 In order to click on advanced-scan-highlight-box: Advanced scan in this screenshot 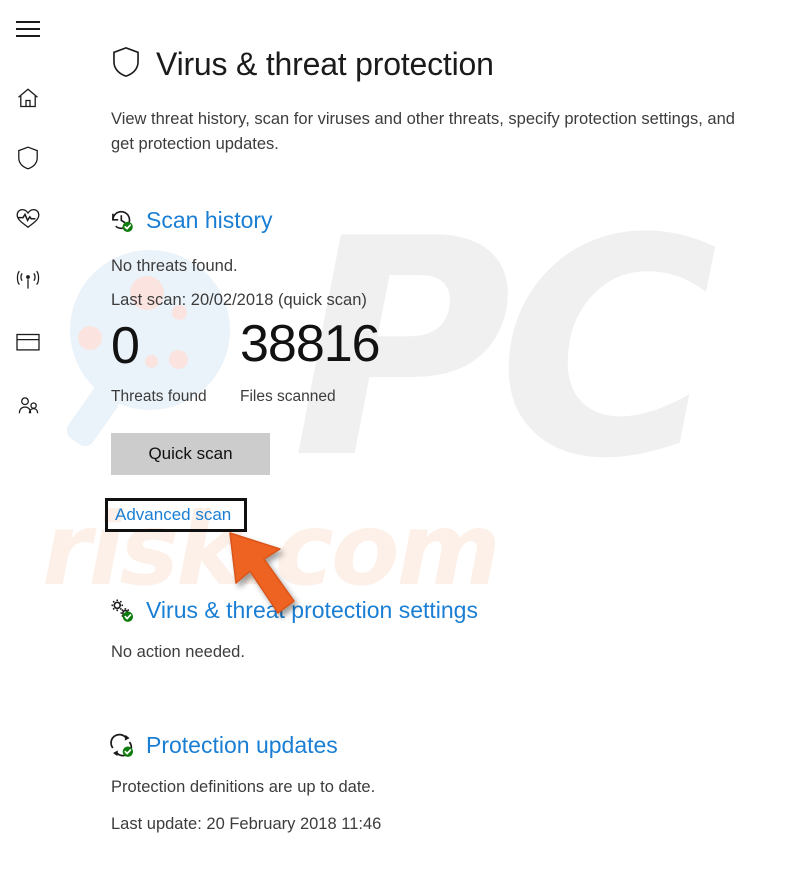, I will do `click(176, 515)`.